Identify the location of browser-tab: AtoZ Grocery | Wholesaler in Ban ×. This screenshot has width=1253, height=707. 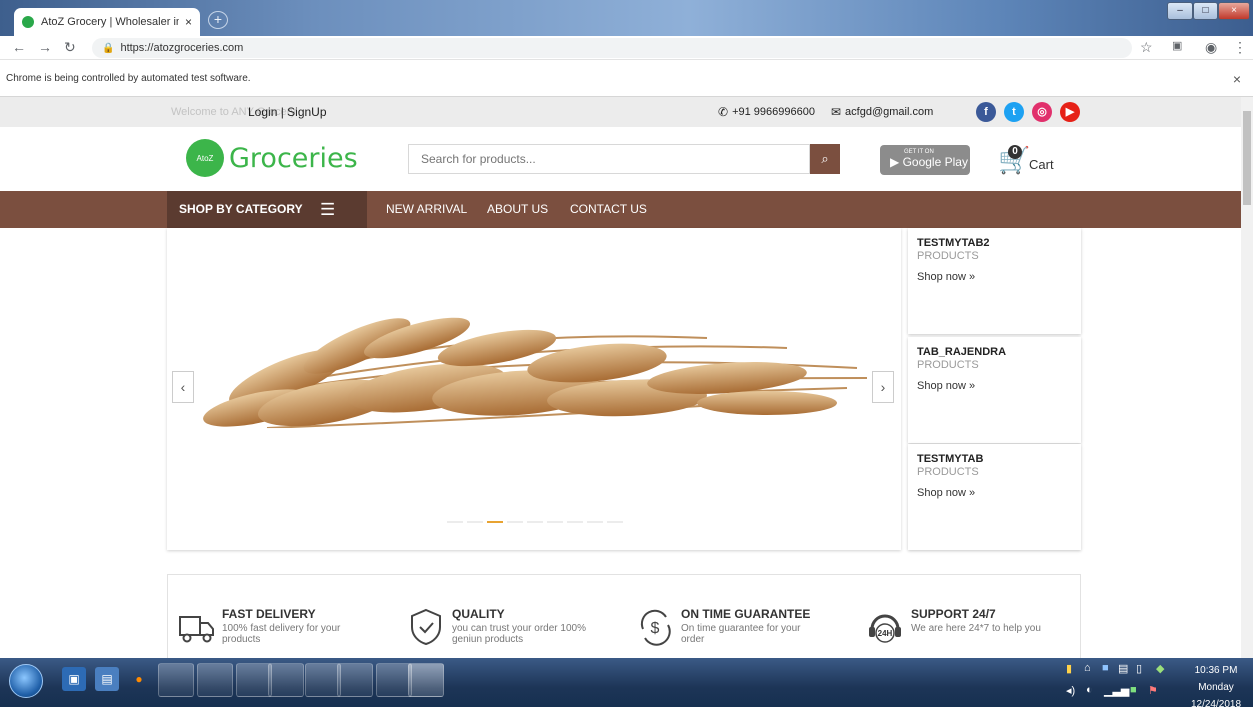
(107, 22).